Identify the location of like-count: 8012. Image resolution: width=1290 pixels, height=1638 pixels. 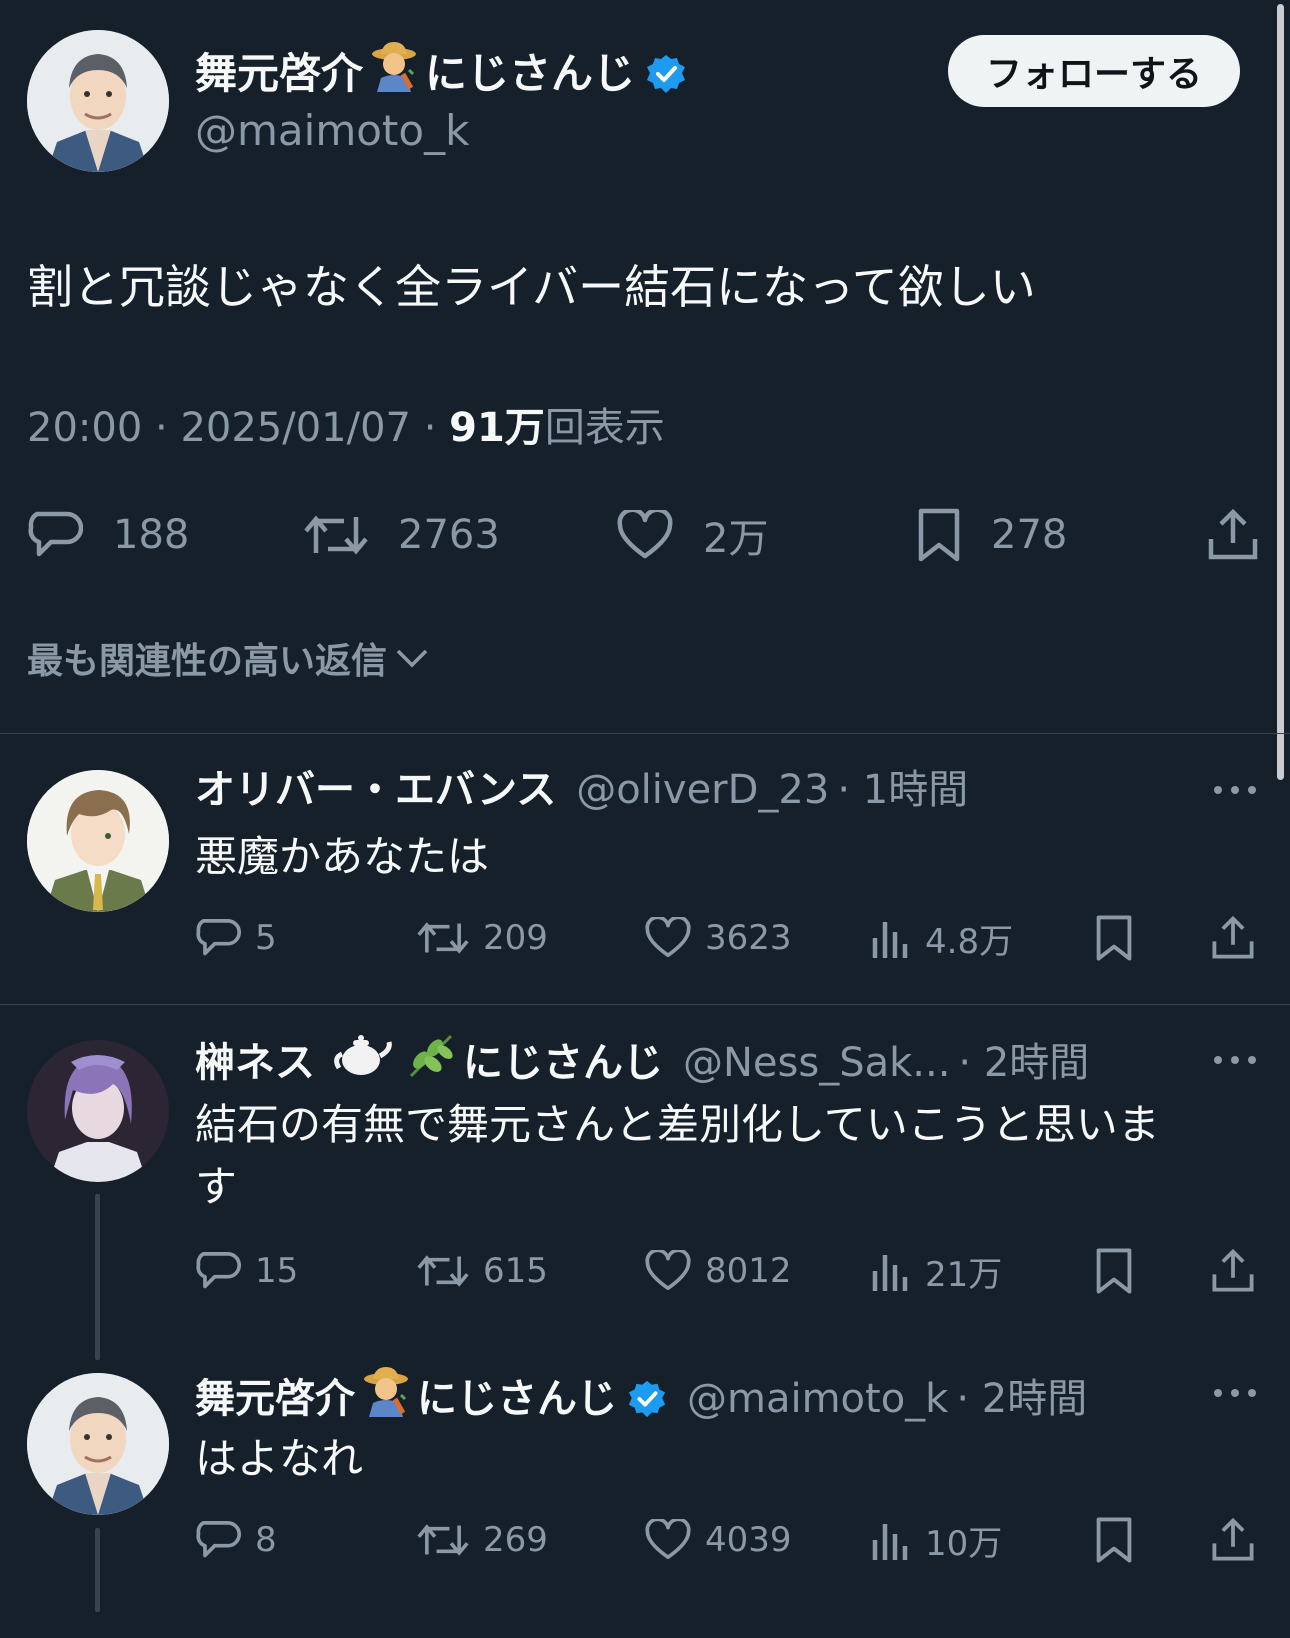
(748, 1271).